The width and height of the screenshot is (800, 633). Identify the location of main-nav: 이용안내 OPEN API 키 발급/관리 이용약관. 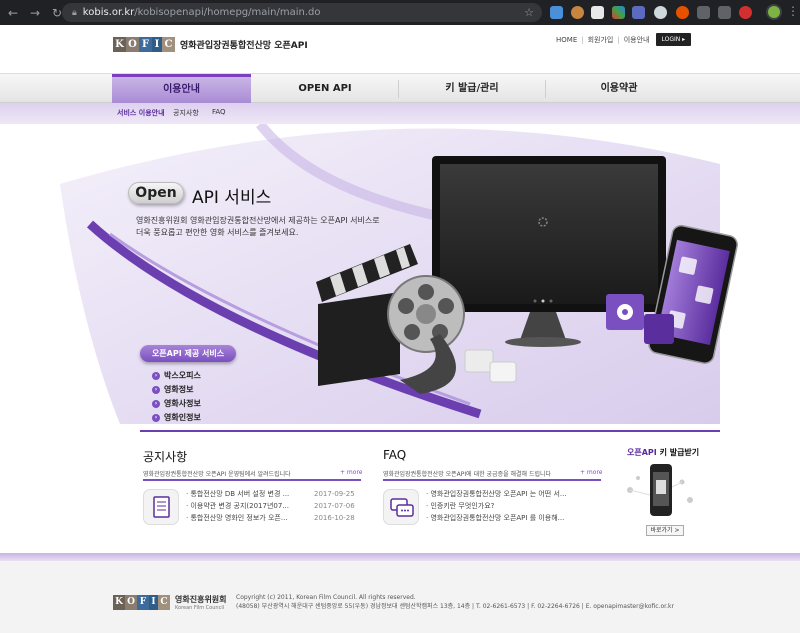
(400, 88).